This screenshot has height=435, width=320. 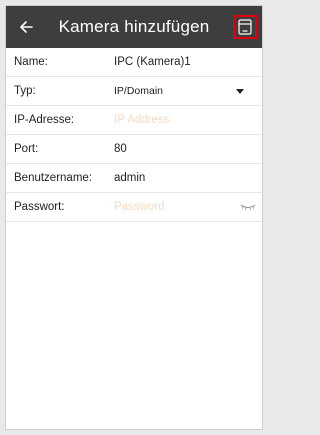 What do you see at coordinates (39, 207) in the screenshot?
I see `password-label: Passwort:` at bounding box center [39, 207].